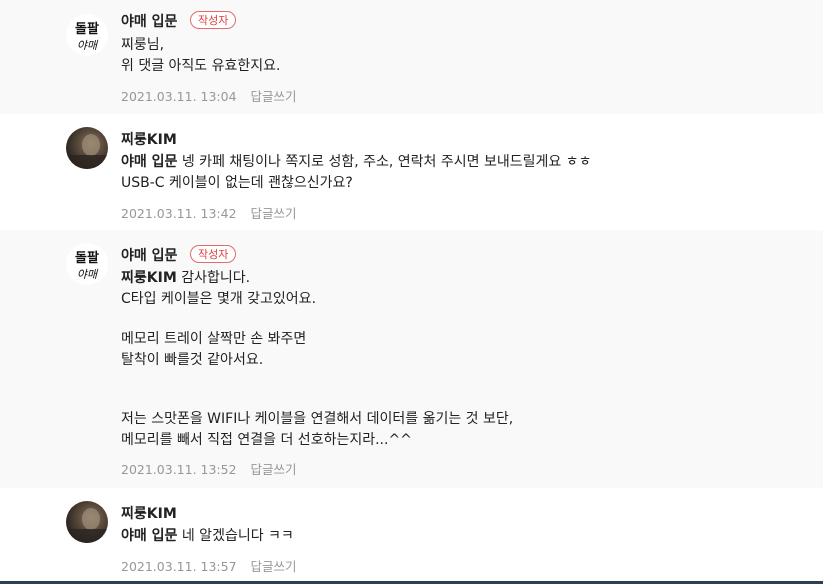 The width and height of the screenshot is (823, 584). Describe the element at coordinates (192, 360) in the screenshot. I see `comment-line: 탈착이 빠를것 같아서요.` at that location.